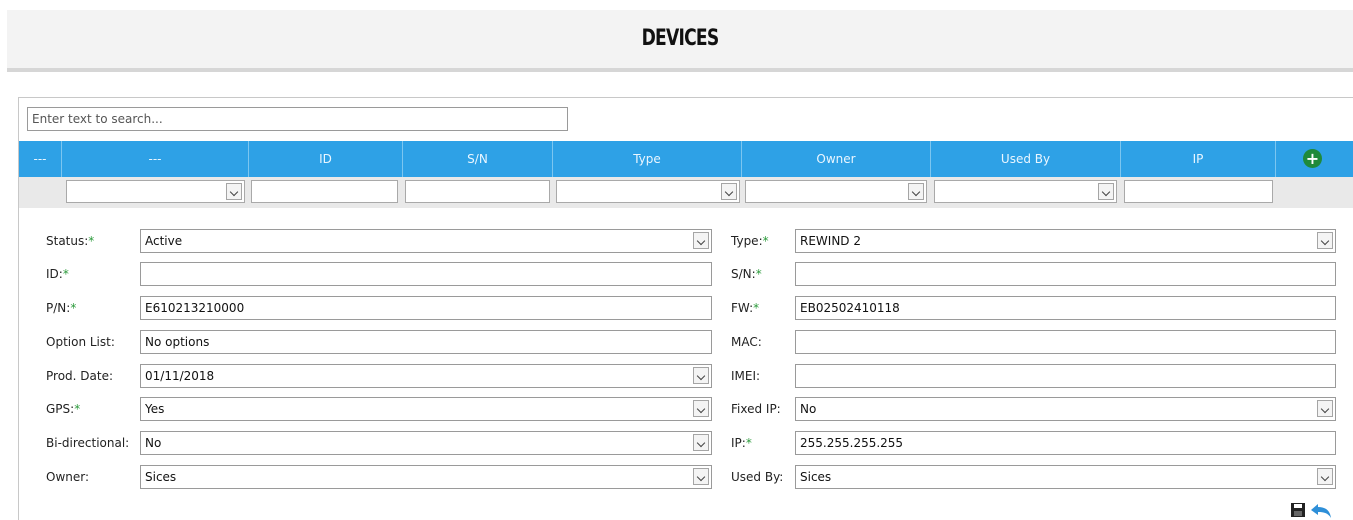 The width and height of the screenshot is (1353, 520). I want to click on fw-field: EB02502410118, so click(1065, 308).